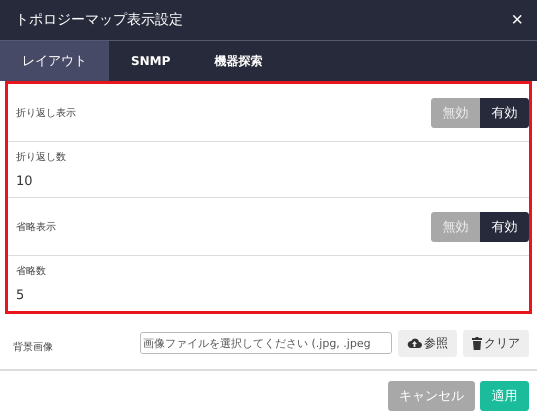  Describe the element at coordinates (427, 343) in the screenshot. I see `browse-button: 参照` at that location.